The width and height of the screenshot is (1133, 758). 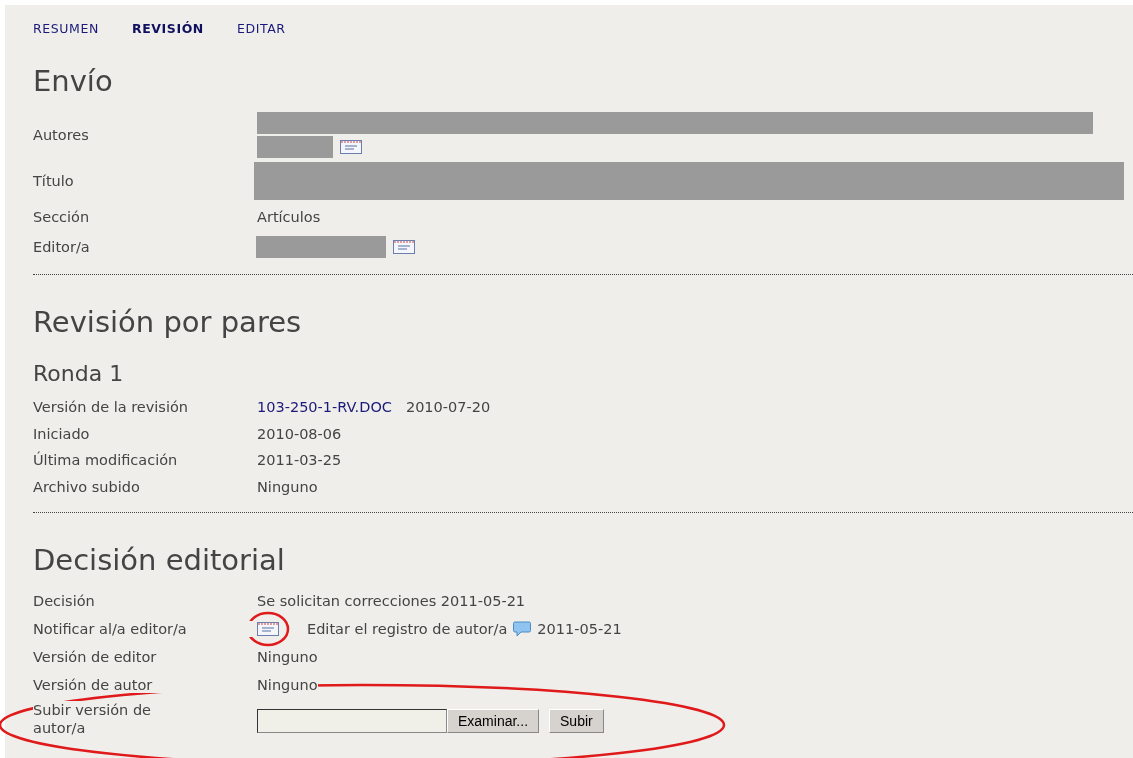 What do you see at coordinates (54, 181) in the screenshot?
I see `field-label: Título` at bounding box center [54, 181].